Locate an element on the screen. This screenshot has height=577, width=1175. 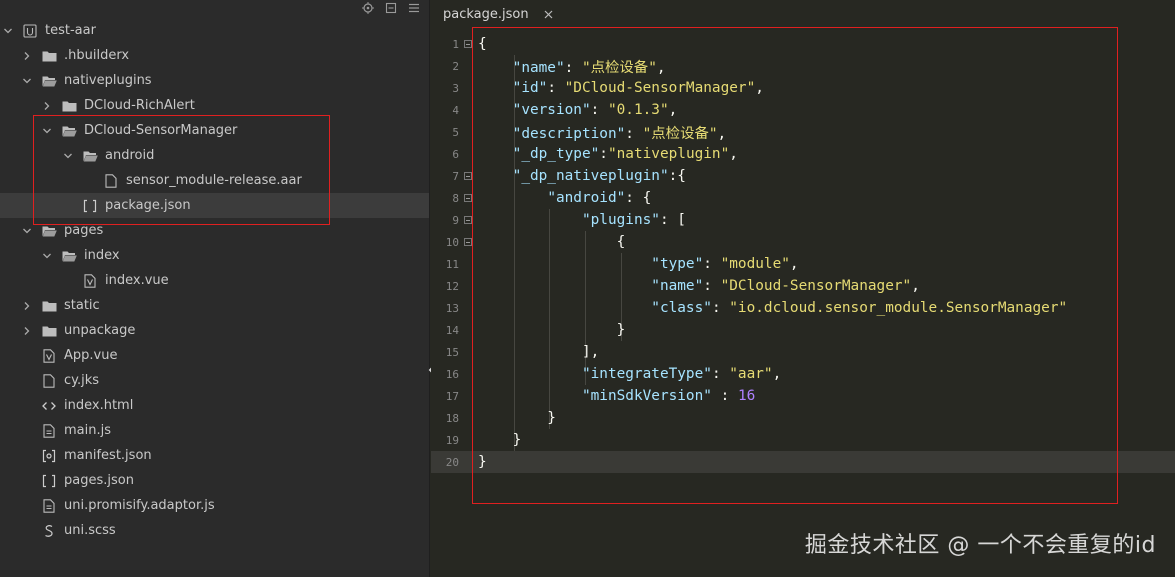
code-text: "_dp_nativeplugin":{ is located at coordinates (582, 176).